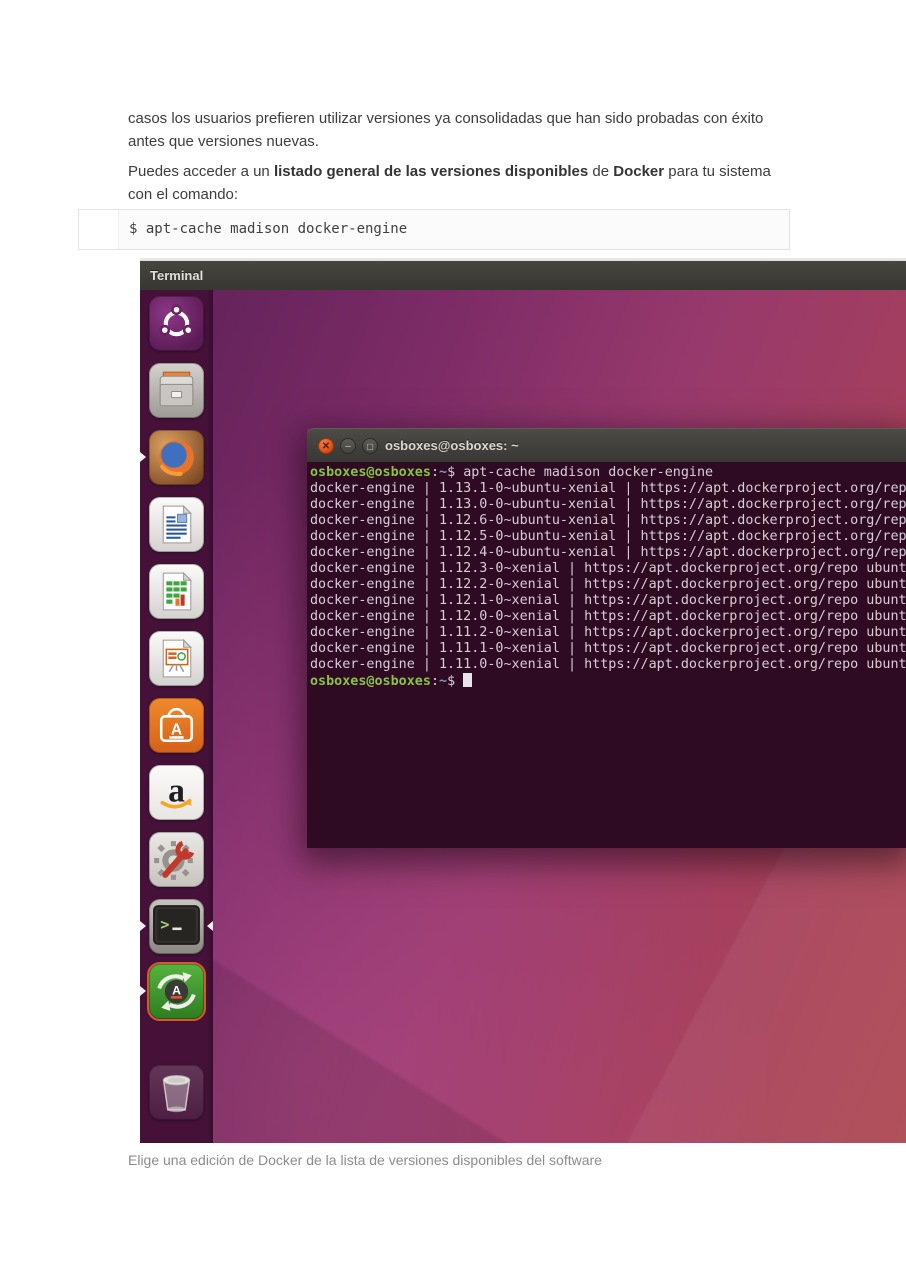  Describe the element at coordinates (452, 445) in the screenshot. I see `terminal-window-title: osboxes@osboxes: ~` at that location.